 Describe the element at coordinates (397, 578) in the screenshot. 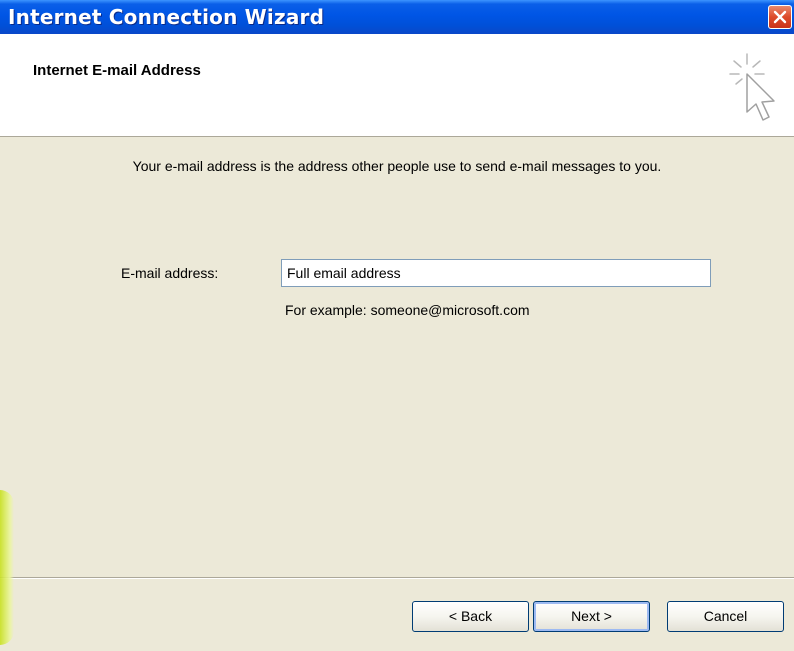

I see `footer-divider` at that location.